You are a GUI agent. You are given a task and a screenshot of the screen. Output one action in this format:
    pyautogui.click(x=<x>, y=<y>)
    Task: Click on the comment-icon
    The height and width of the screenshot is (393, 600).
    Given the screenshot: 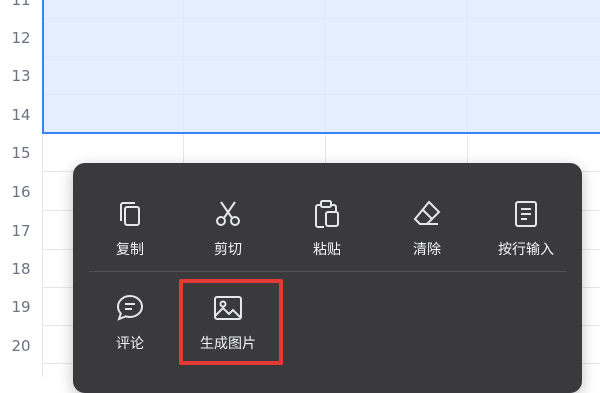 What is the action you would take?
    pyautogui.click(x=130, y=307)
    